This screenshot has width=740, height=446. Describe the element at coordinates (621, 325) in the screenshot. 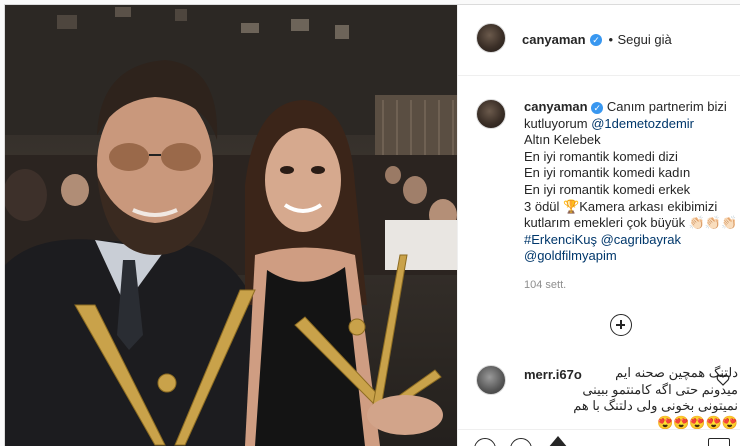

I see `load-more-comments-icon` at that location.